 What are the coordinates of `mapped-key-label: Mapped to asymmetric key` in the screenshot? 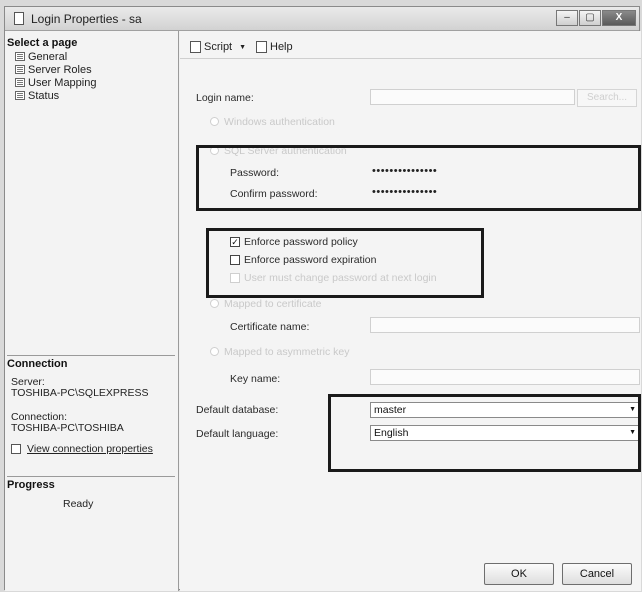 It's located at (287, 352).